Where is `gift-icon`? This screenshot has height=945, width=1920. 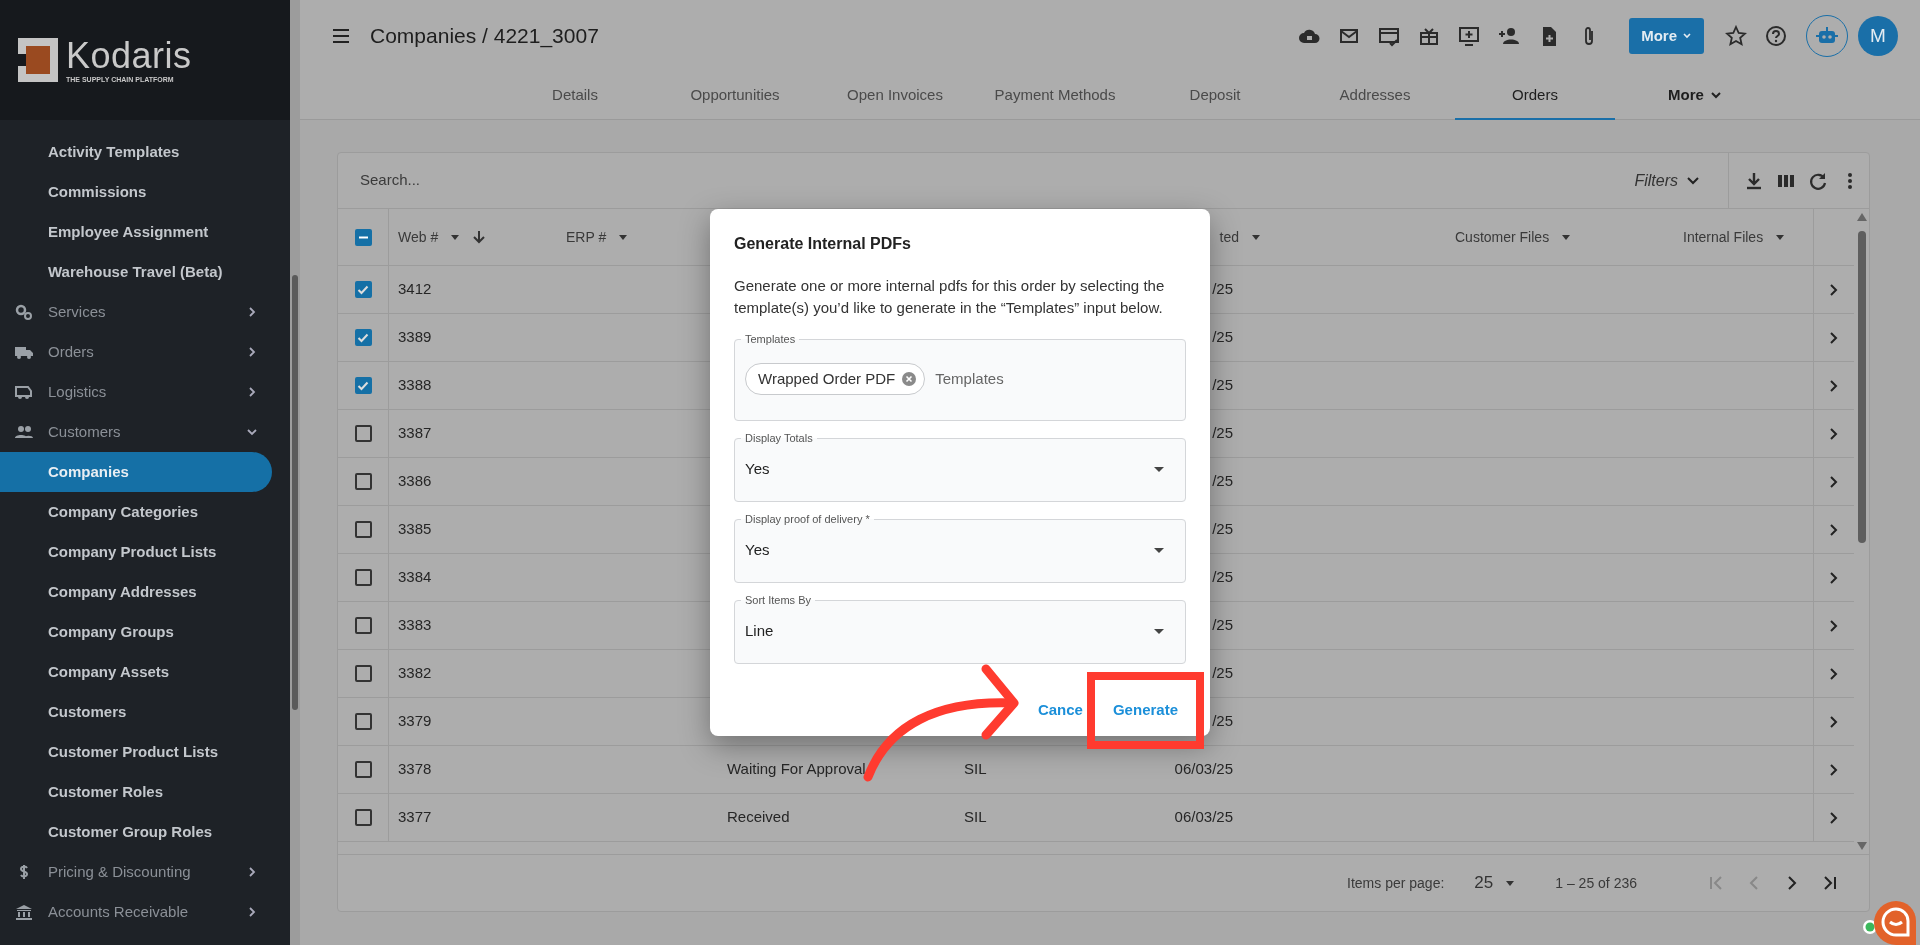
gift-icon is located at coordinates (1429, 36).